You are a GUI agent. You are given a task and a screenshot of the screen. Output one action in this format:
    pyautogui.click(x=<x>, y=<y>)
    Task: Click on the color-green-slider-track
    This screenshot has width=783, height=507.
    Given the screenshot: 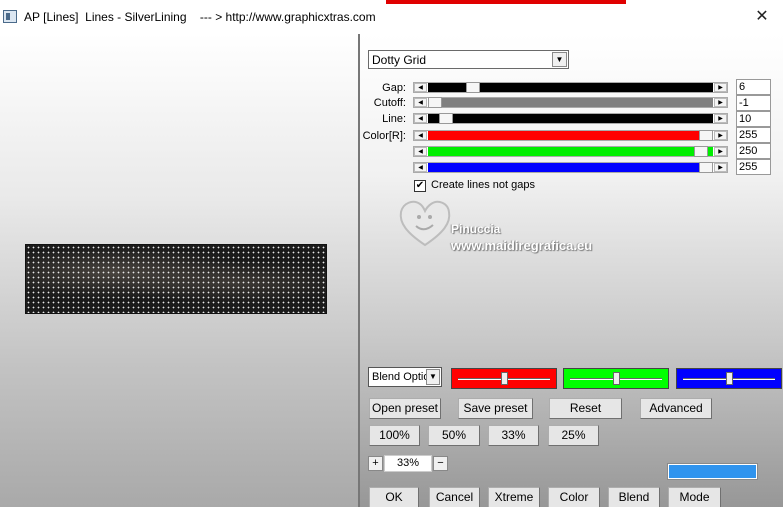 What is the action you would take?
    pyautogui.click(x=570, y=151)
    